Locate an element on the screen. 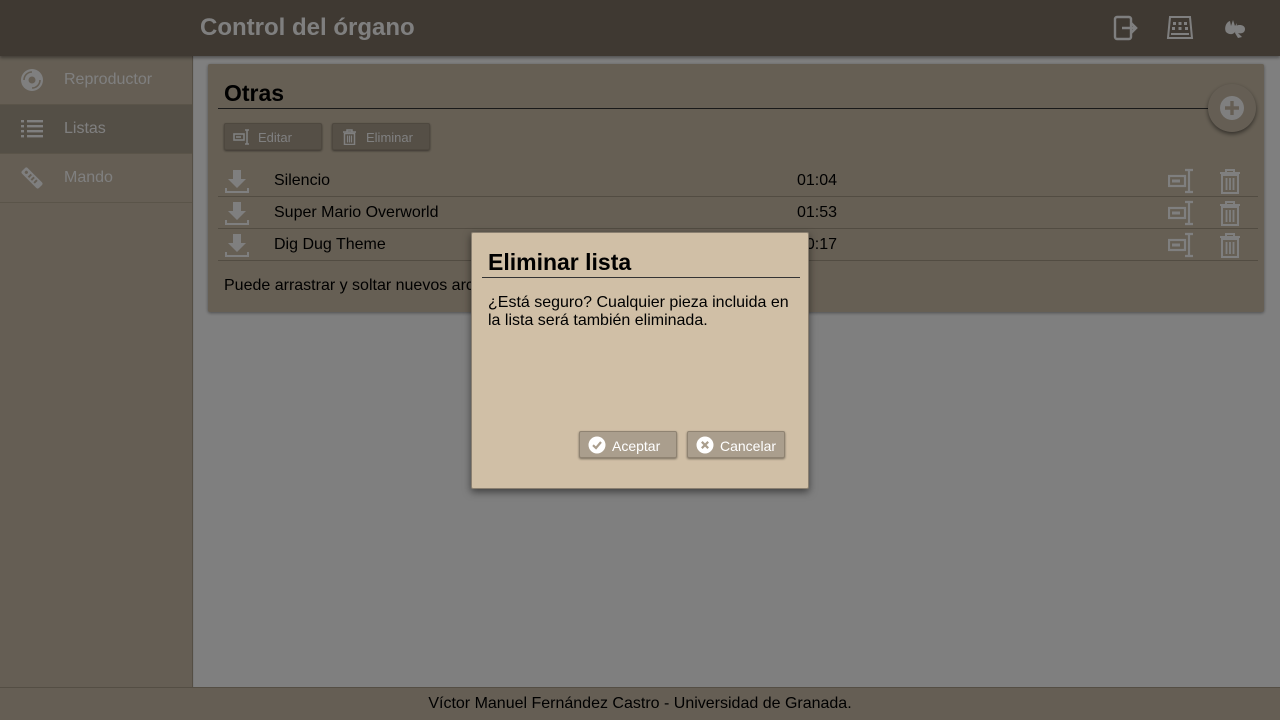 This screenshot has width=1280, height=720. cancel-button: Cancelar is located at coordinates (736, 444).